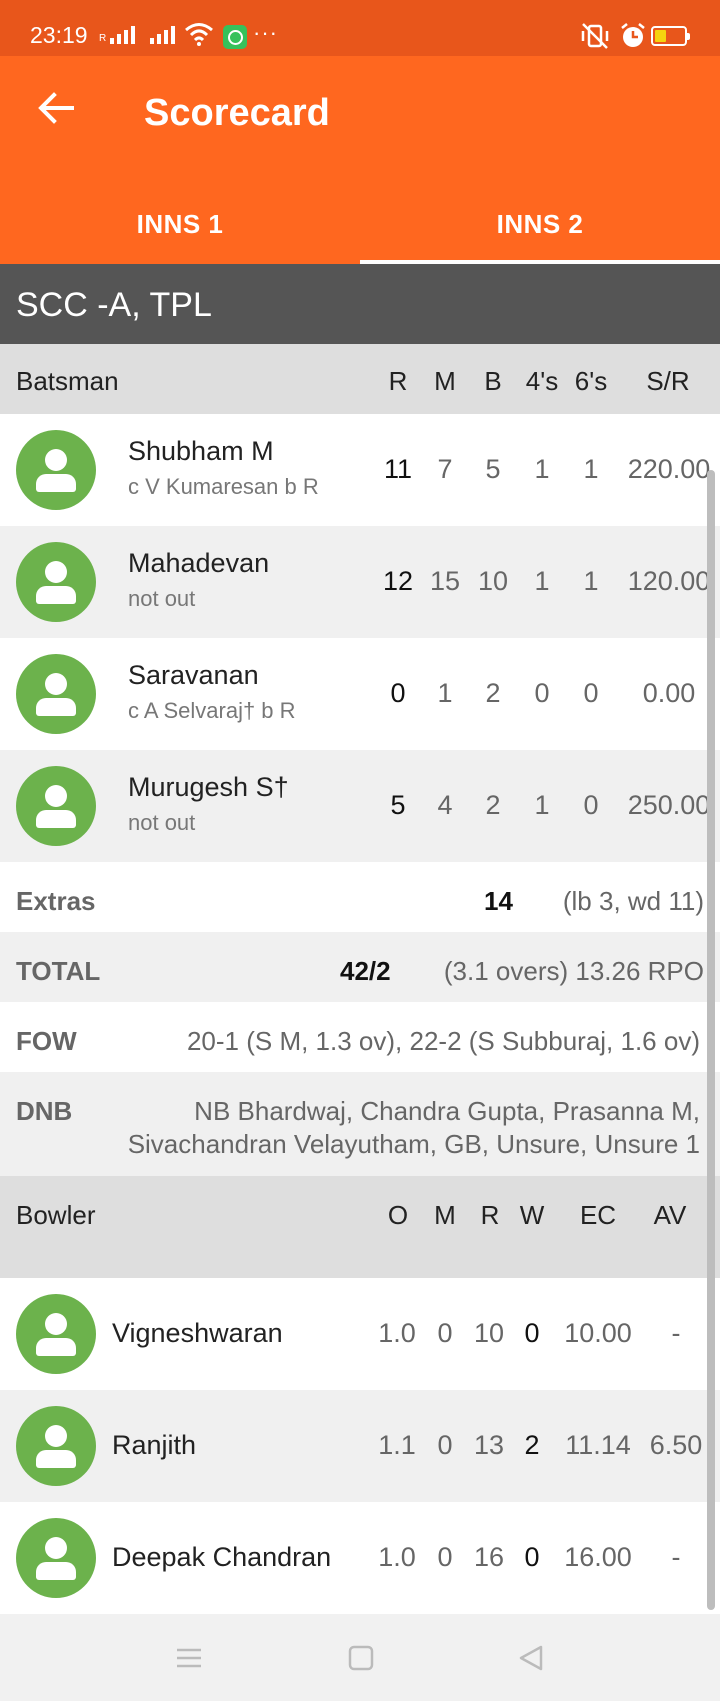 This screenshot has width=720, height=1701. I want to click on wickets: 2, so click(532, 1445).